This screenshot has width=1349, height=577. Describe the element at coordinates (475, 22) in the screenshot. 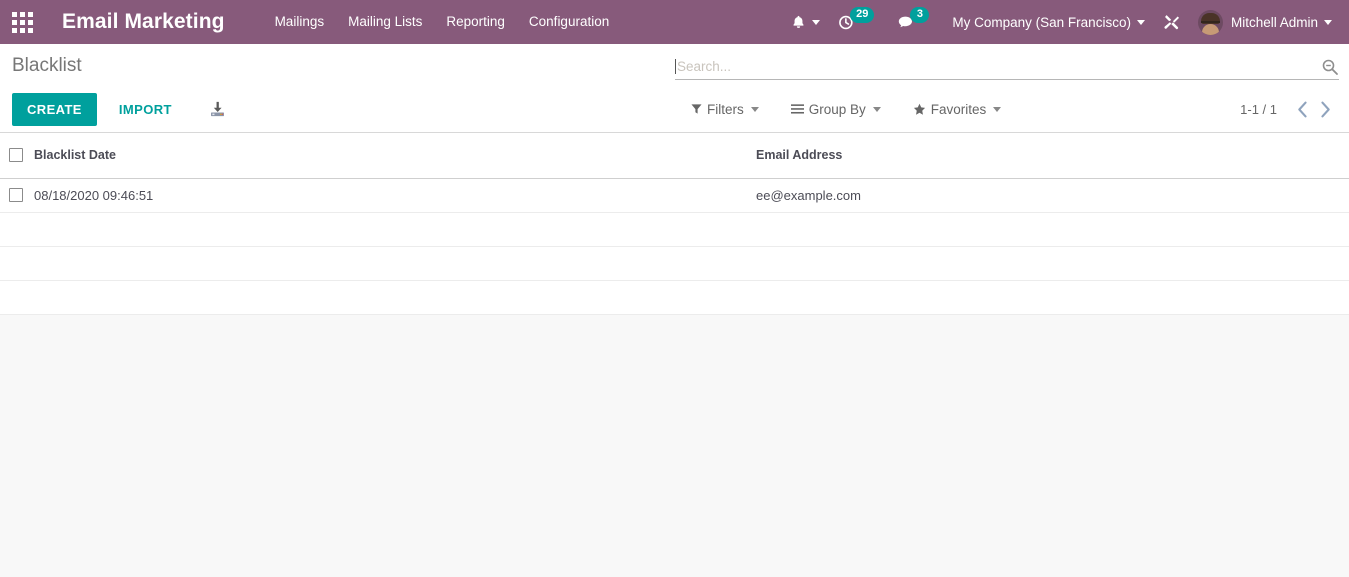

I see `menu-item-reporting: Reporting` at that location.